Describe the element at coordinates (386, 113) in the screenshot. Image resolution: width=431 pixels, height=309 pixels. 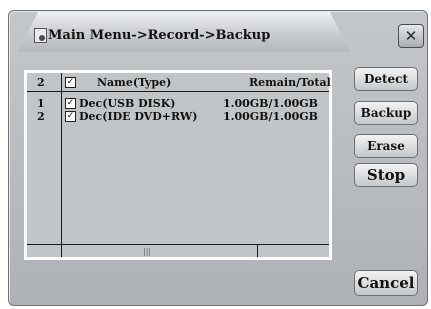
I see `backup-button: Backup` at that location.